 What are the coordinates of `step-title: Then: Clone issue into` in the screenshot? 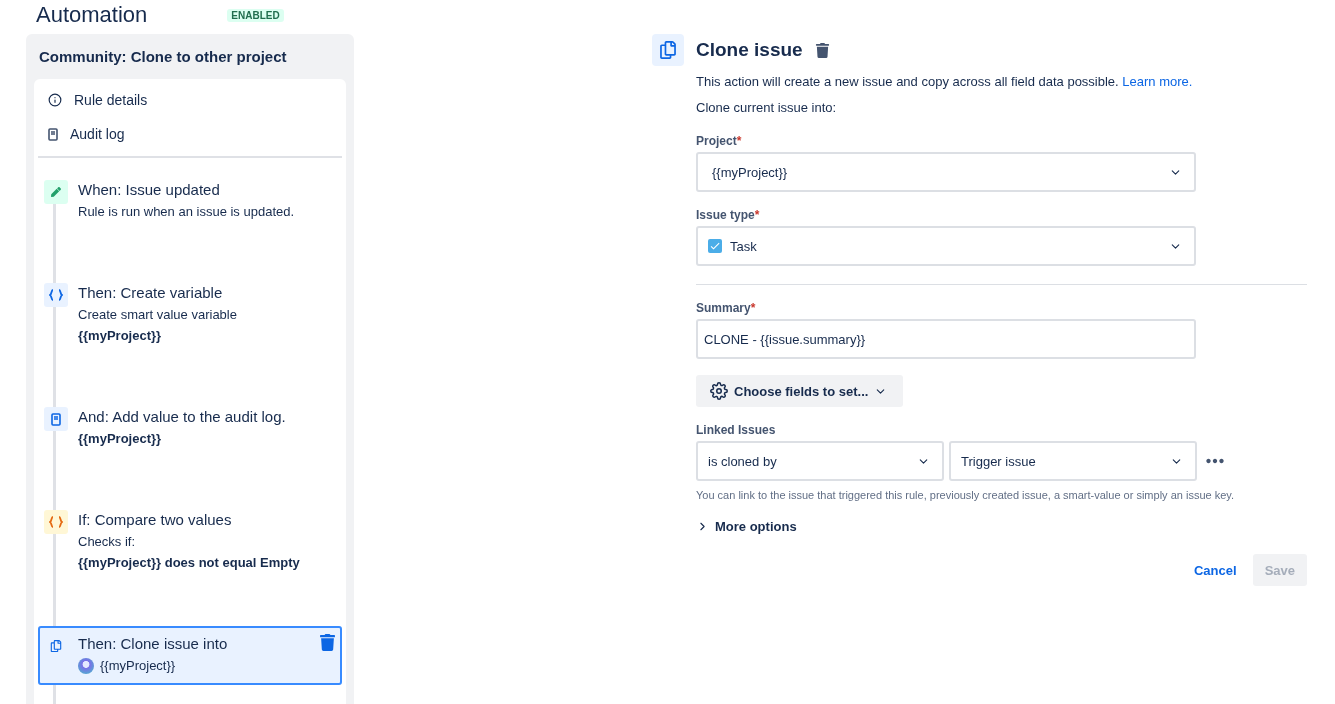 It's located at (153, 644).